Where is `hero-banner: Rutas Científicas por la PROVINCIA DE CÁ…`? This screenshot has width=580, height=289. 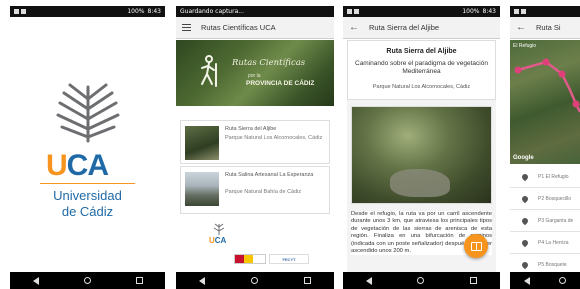
hero-banner: Rutas Científicas por la PROVINCIA DE CÁ… is located at coordinates (255, 73).